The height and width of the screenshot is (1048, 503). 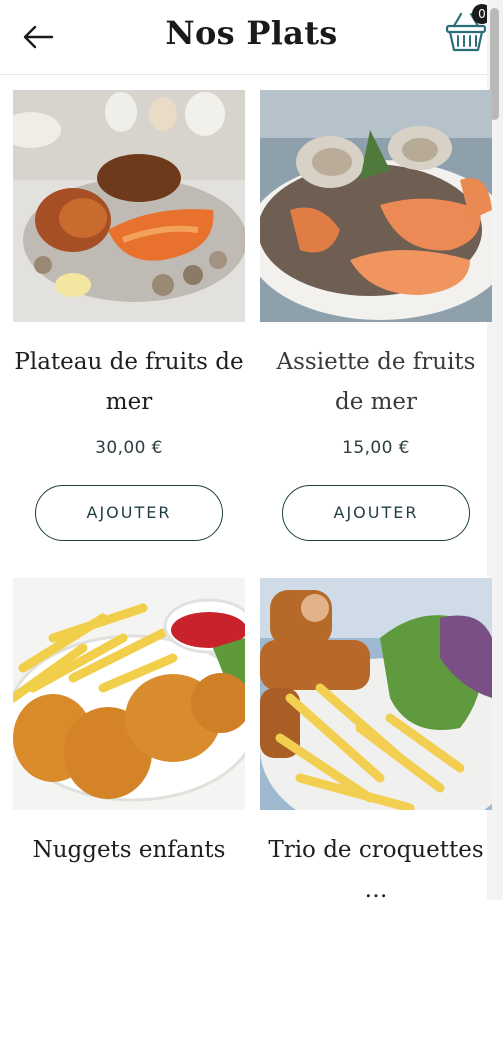 I want to click on page-title: Nos Plats, so click(x=251, y=33).